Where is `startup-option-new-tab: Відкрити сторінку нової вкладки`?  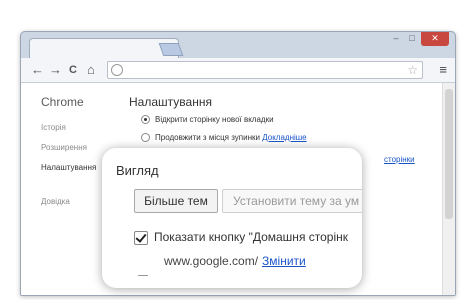 startup-option-new-tab: Відкрити сторінку нової вкладки is located at coordinates (207, 120).